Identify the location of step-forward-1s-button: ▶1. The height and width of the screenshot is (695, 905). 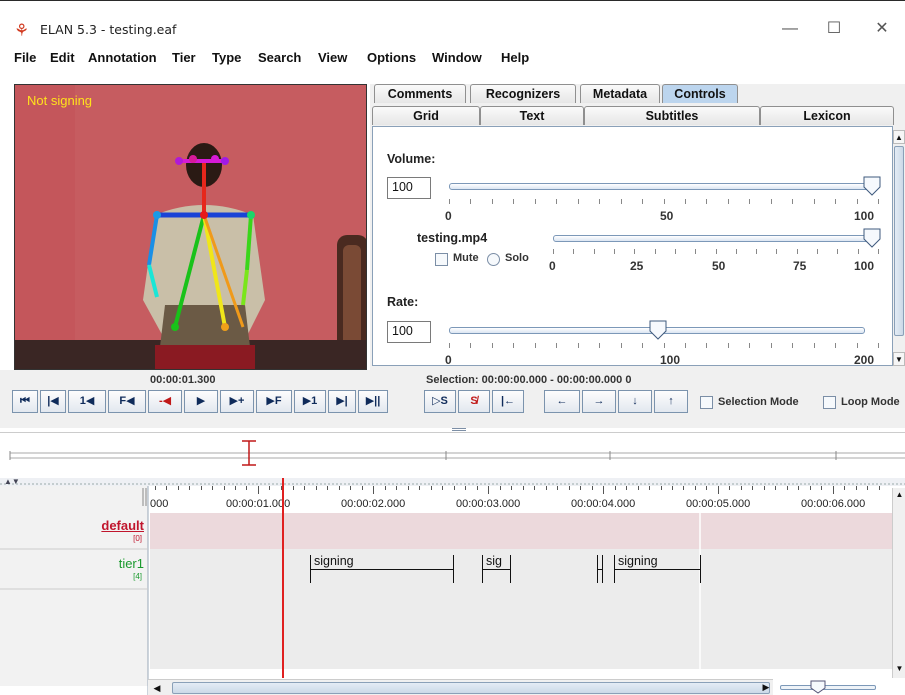
(310, 401).